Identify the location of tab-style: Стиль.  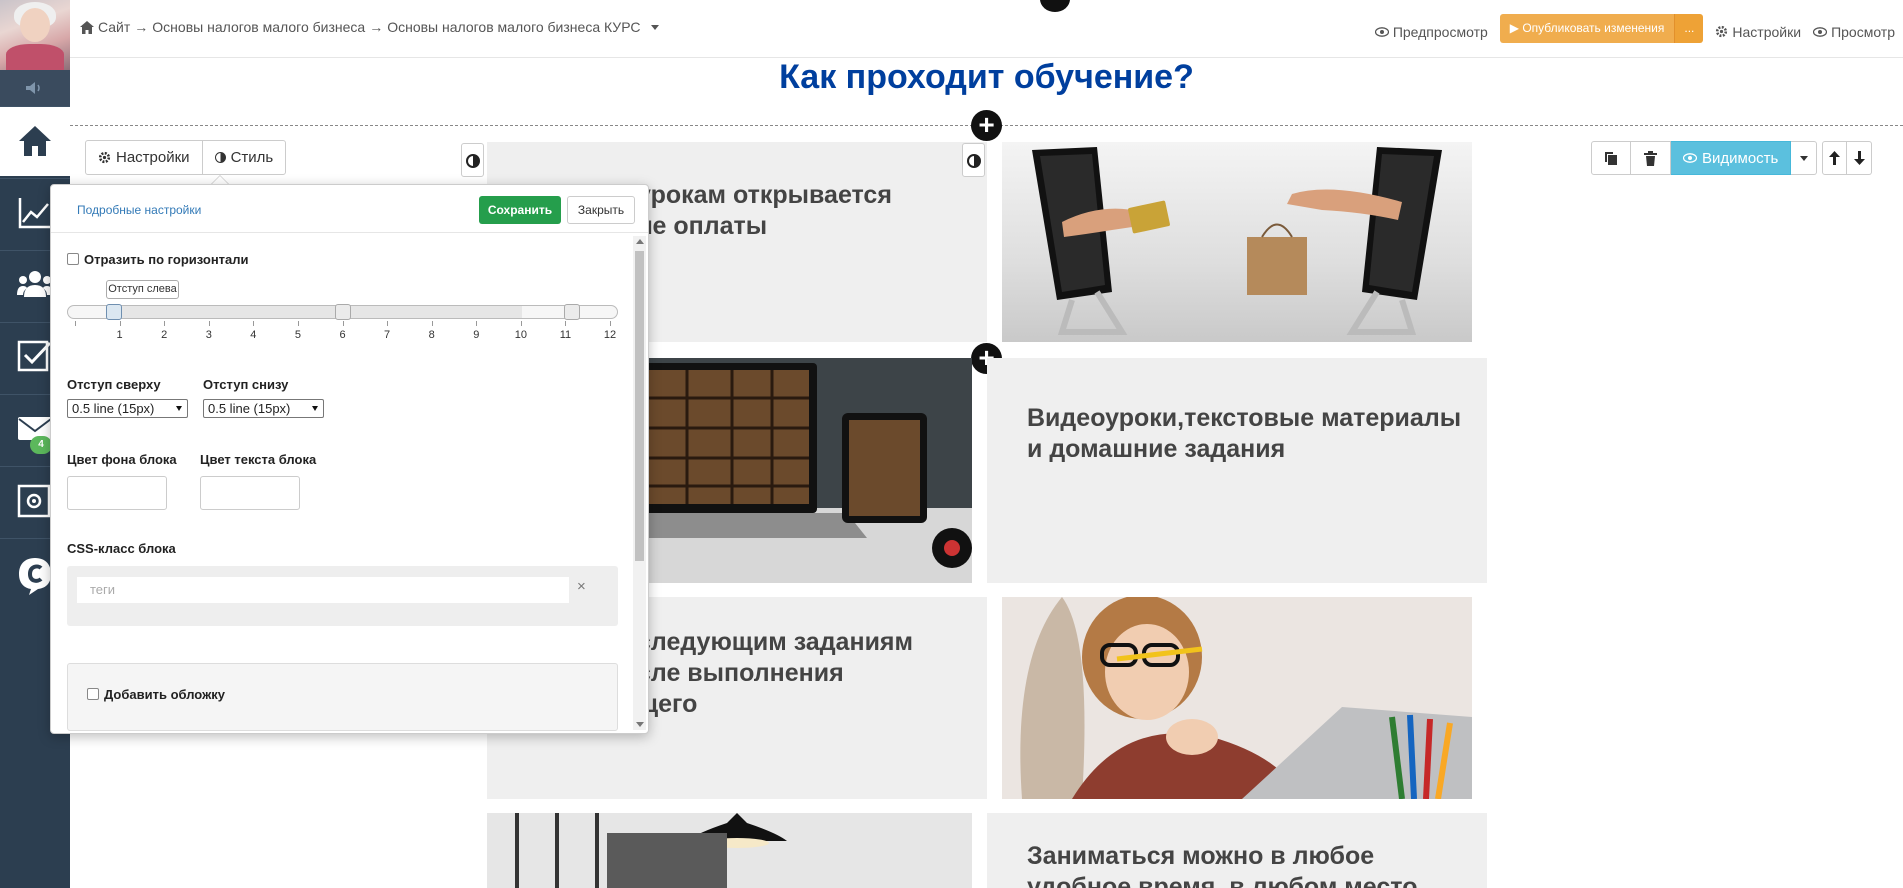
(243, 157).